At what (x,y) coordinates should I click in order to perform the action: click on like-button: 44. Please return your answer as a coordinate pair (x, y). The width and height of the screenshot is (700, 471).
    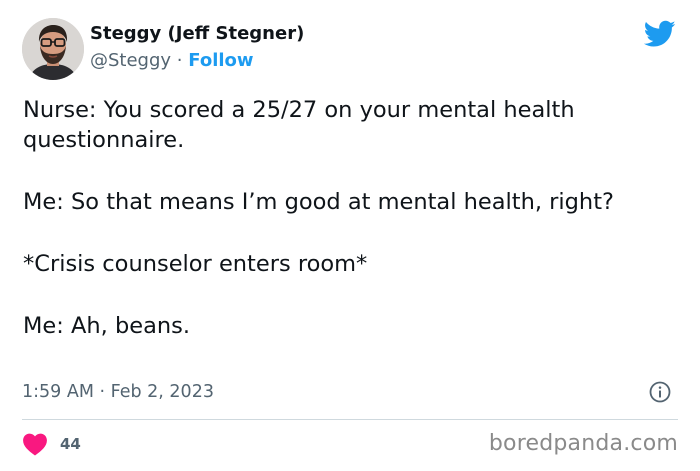
    Looking at the image, I should click on (51, 444).